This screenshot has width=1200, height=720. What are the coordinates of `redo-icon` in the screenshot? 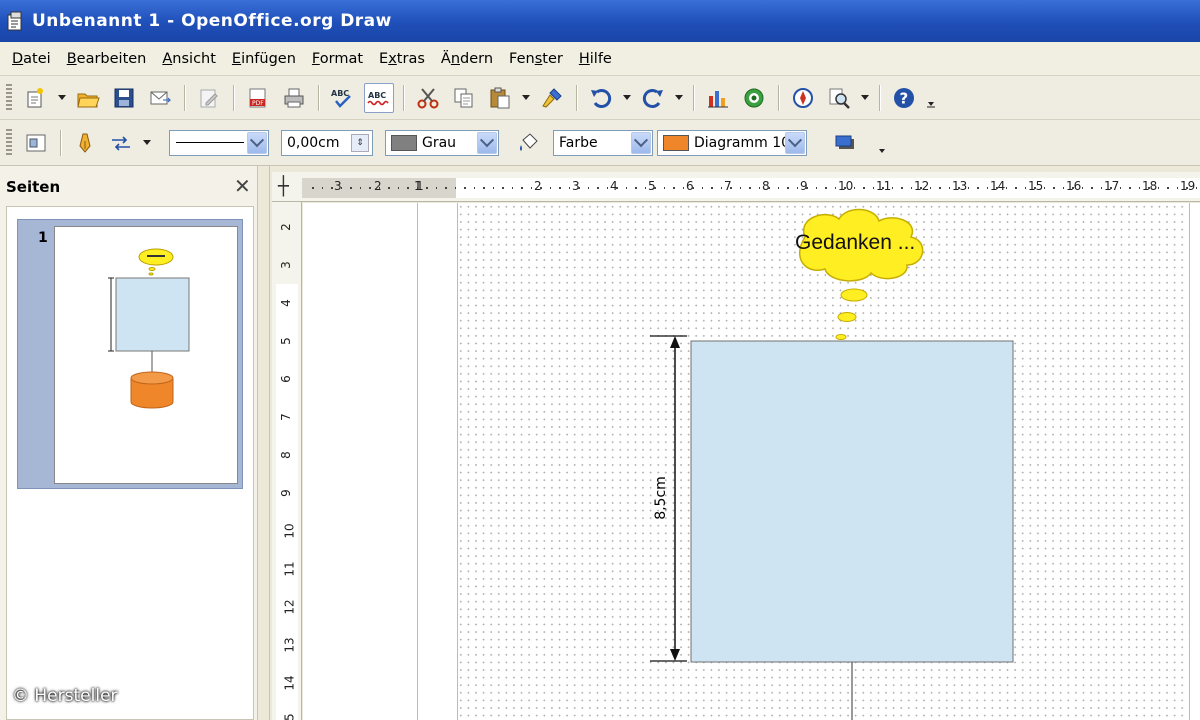 It's located at (653, 98).